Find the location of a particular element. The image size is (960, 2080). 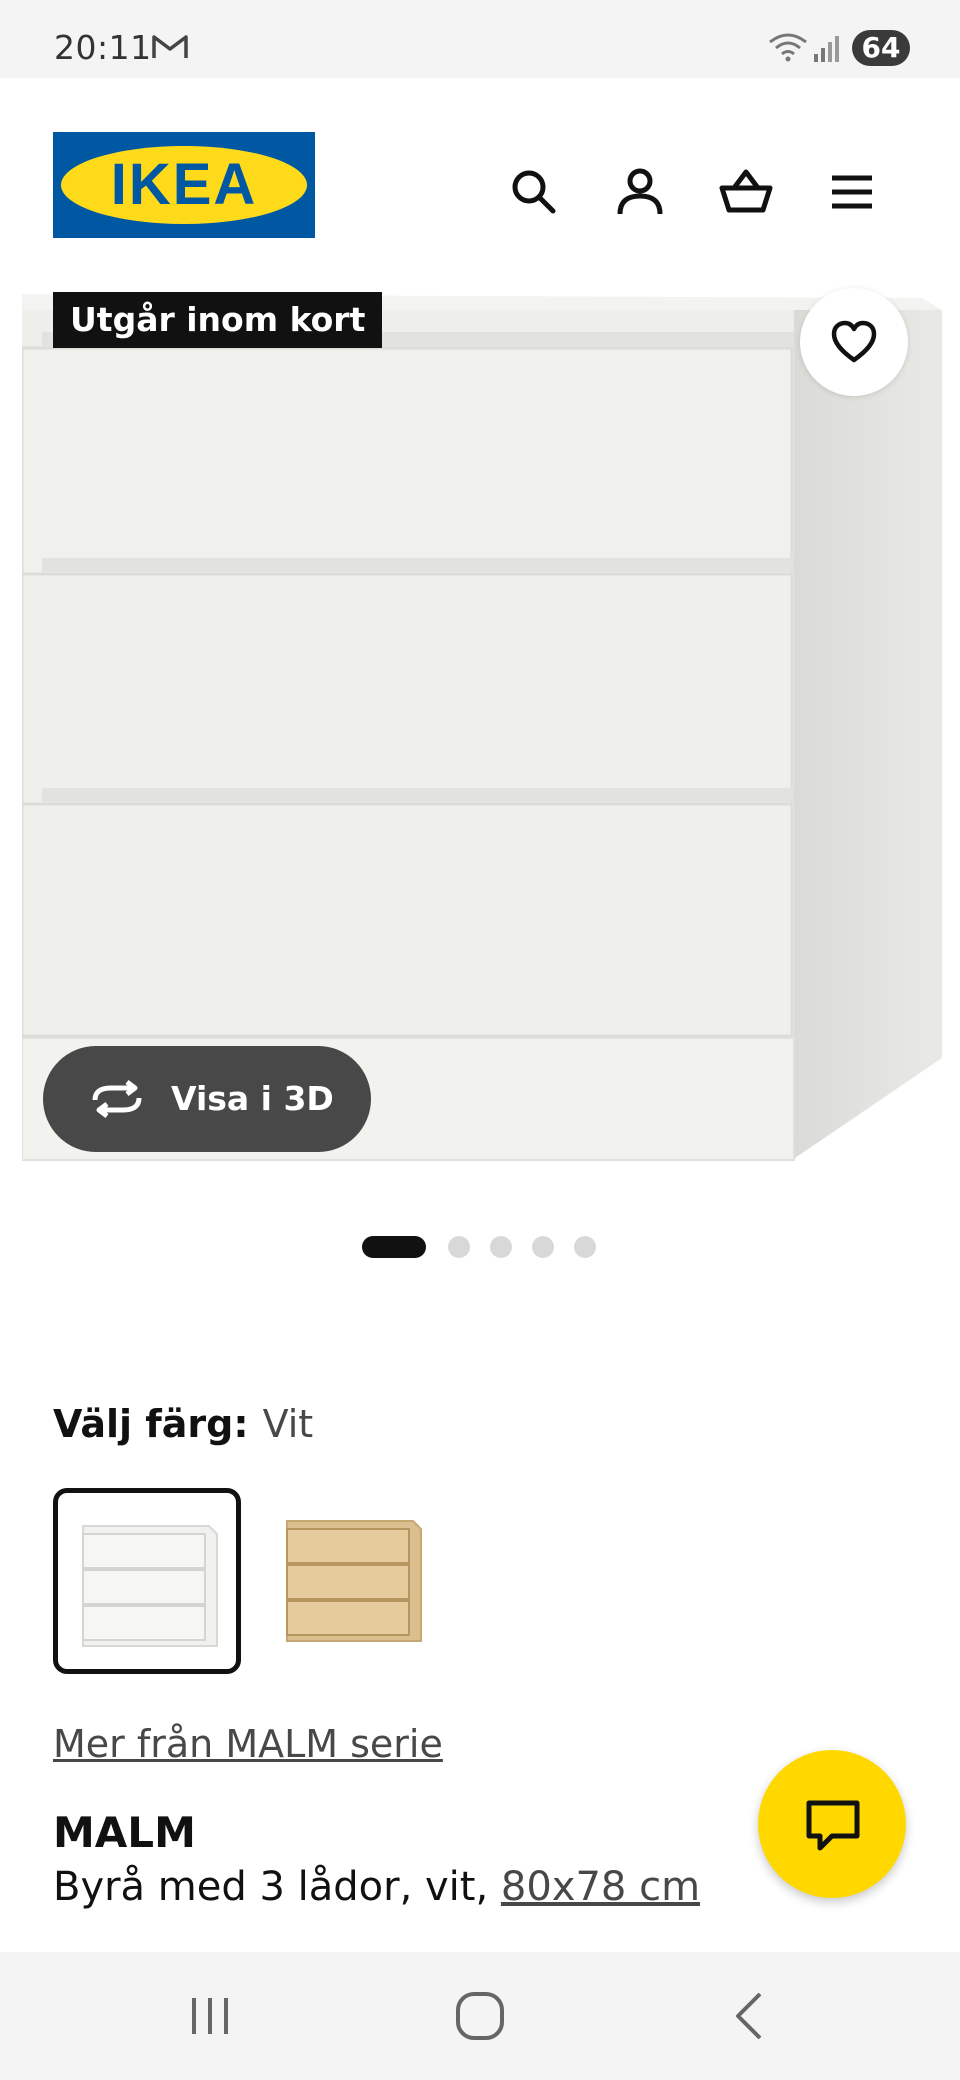

product-name: MALM is located at coordinates (124, 1832).